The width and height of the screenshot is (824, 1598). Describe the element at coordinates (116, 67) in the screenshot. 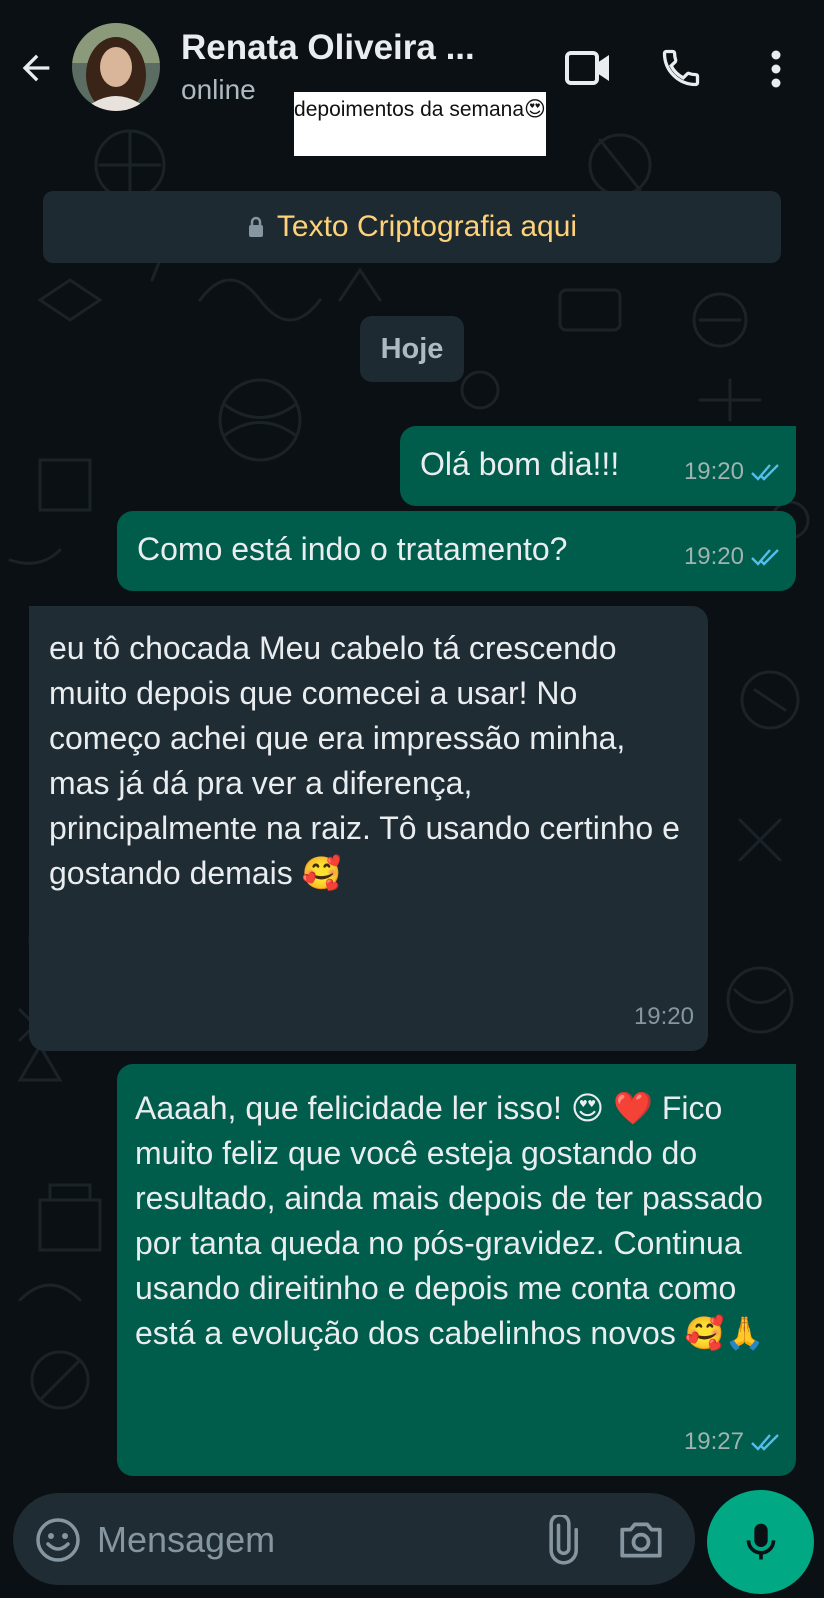

I see `contact-avatar` at that location.